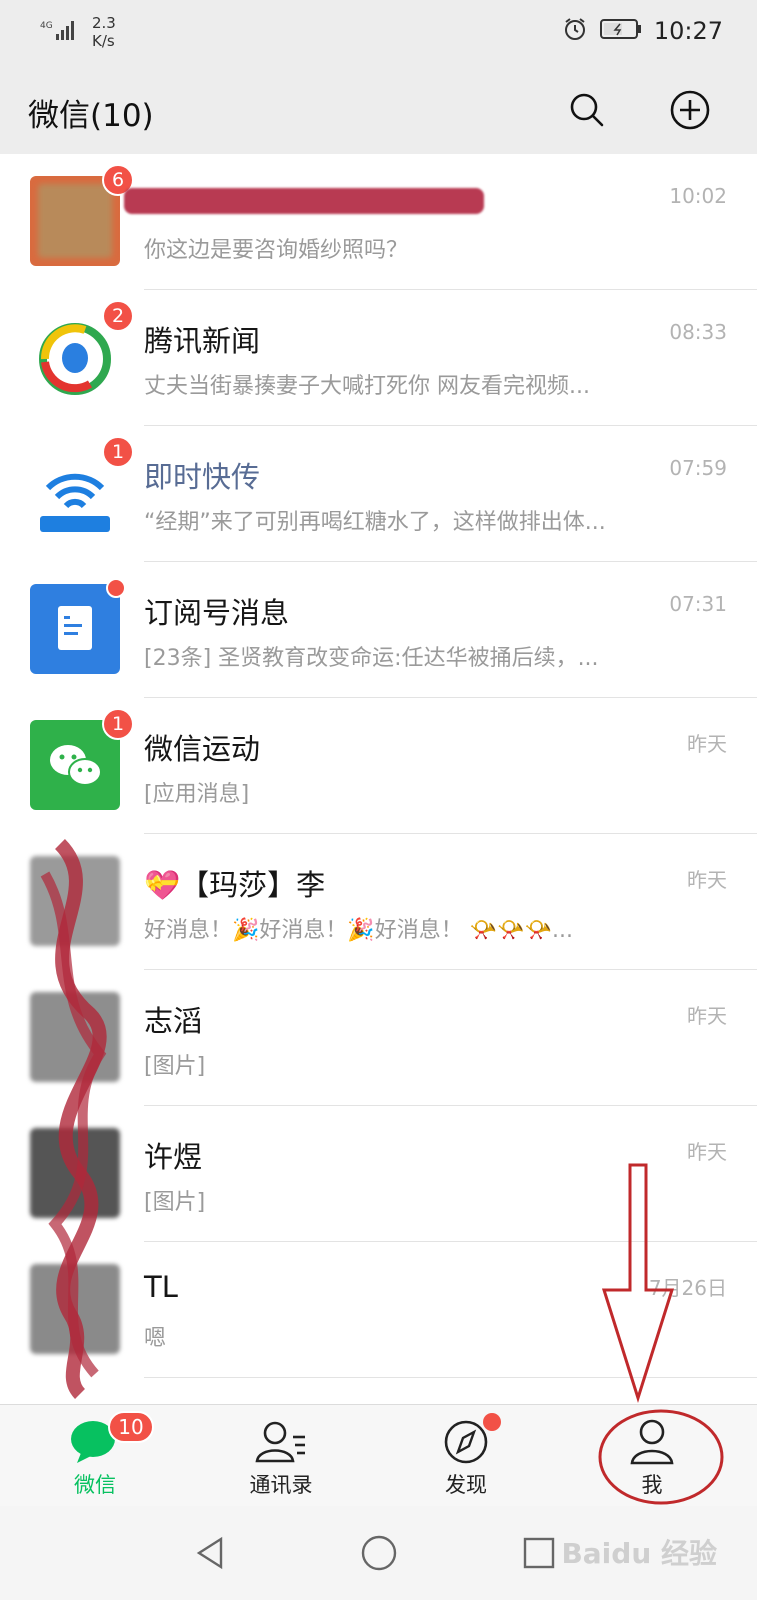 The height and width of the screenshot is (1600, 757). Describe the element at coordinates (698, 468) in the screenshot. I see `chat-time: 07:59` at that location.